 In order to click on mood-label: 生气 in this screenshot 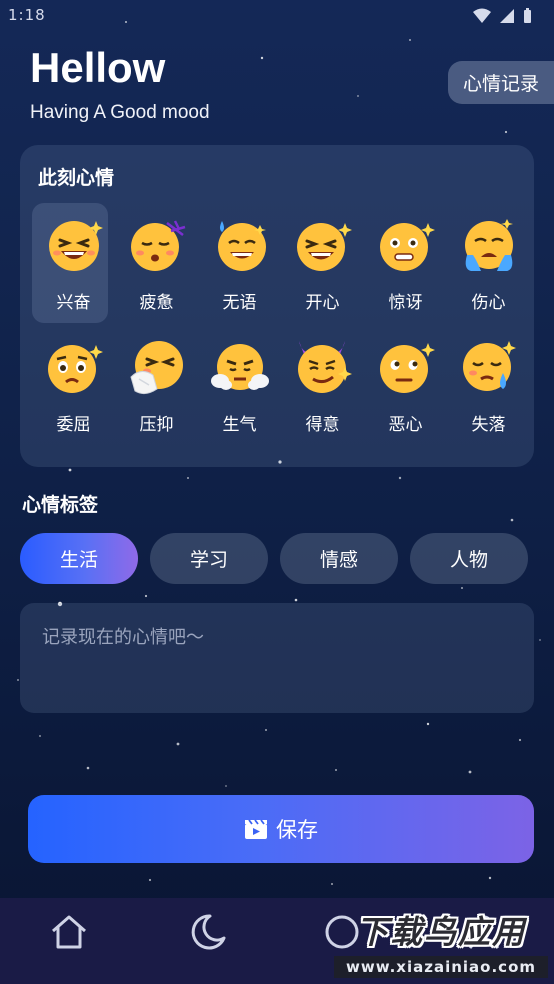, I will do `click(239, 425)`.